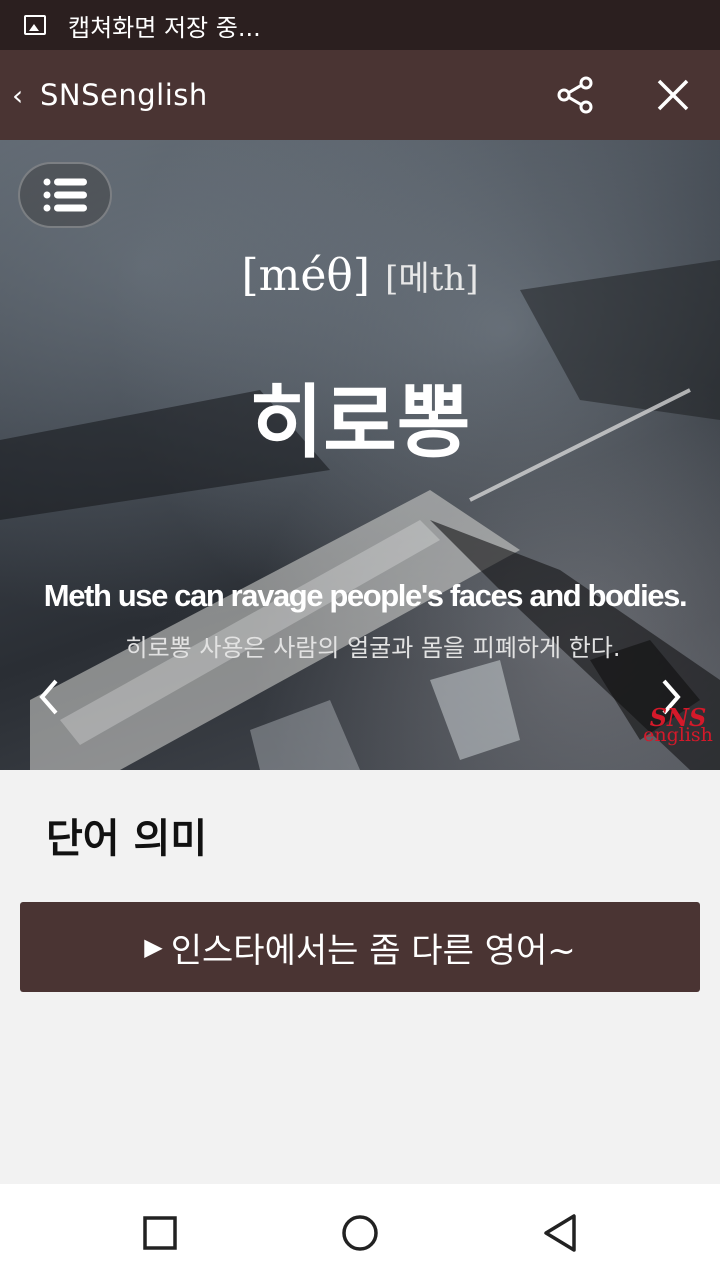 This screenshot has width=720, height=1280. What do you see at coordinates (306, 275) in the screenshot?
I see `pronunciation-ipa: [méθ]` at bounding box center [306, 275].